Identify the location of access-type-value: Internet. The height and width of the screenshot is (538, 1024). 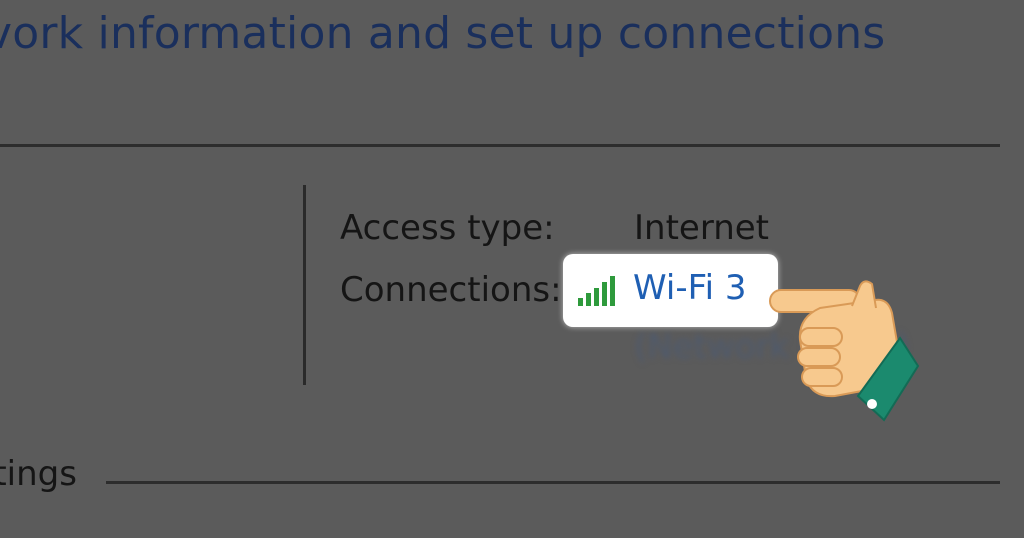
(702, 228).